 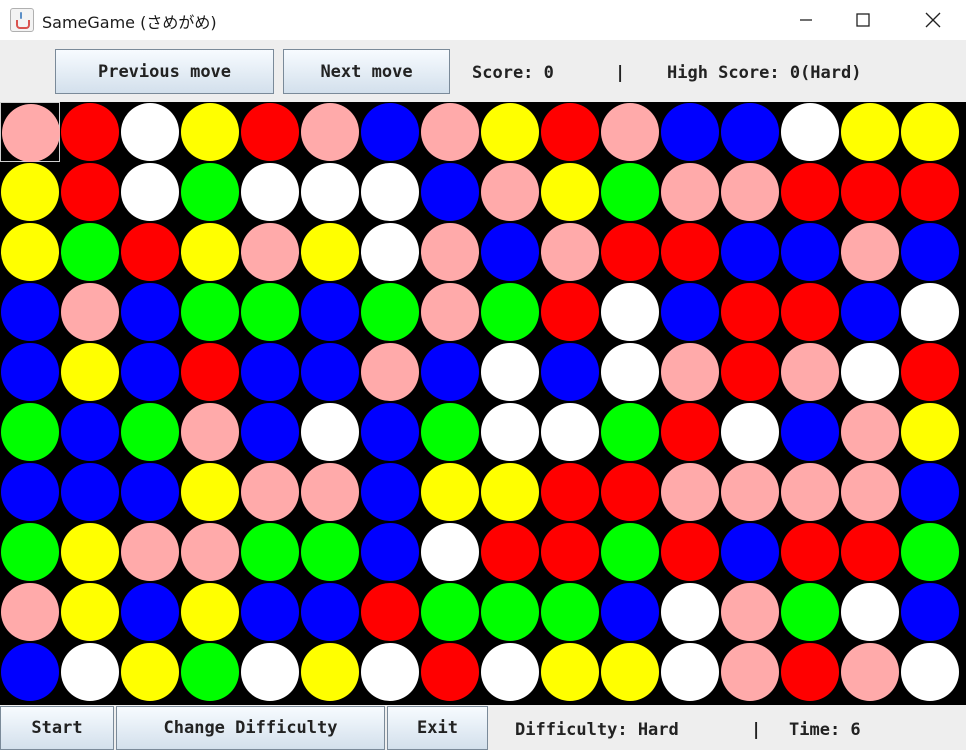 What do you see at coordinates (164, 71) in the screenshot?
I see `previous-move-button: Previous move` at bounding box center [164, 71].